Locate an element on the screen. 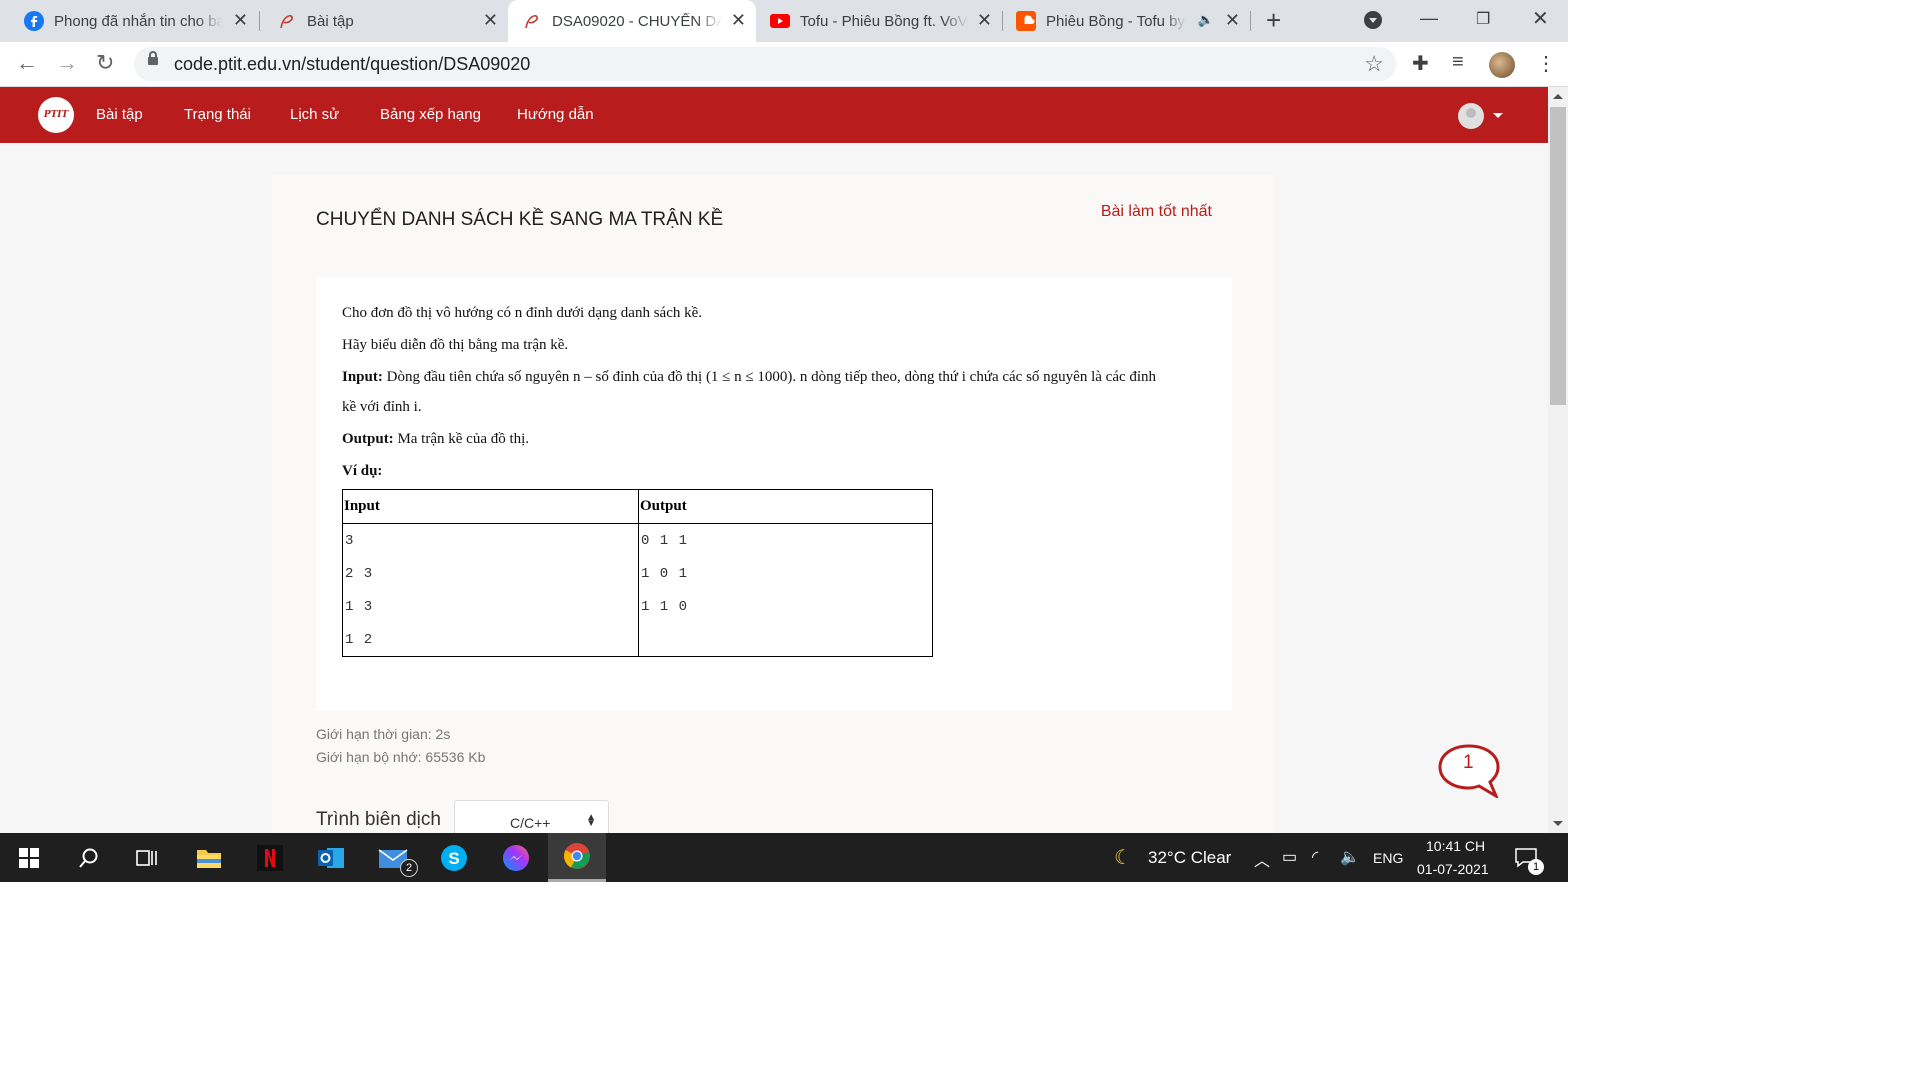 The width and height of the screenshot is (1920, 1080). compiler-select: C/C++ ▲ ▼ is located at coordinates (531, 816).